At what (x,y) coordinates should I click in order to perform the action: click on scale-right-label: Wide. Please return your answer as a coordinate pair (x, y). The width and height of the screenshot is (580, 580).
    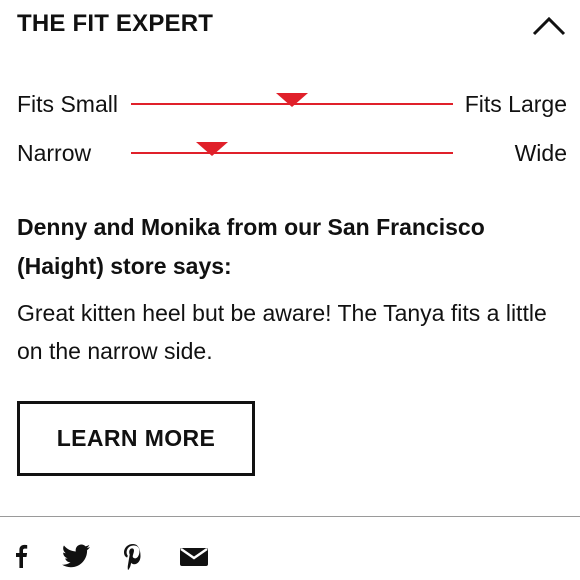
    Looking at the image, I should click on (540, 153).